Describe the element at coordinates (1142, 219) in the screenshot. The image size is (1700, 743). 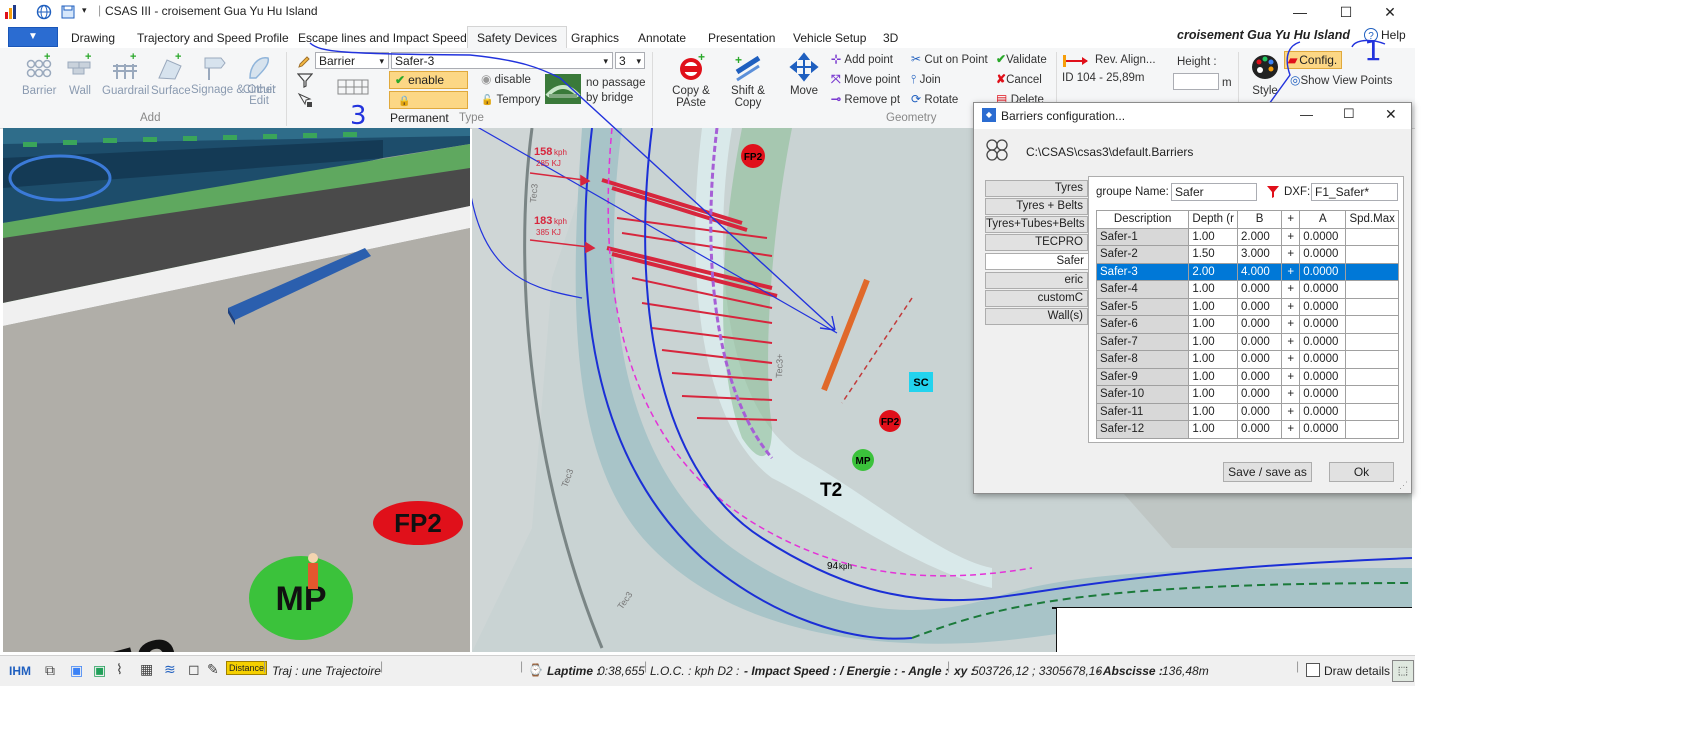
I see `col-description: Description` at that location.